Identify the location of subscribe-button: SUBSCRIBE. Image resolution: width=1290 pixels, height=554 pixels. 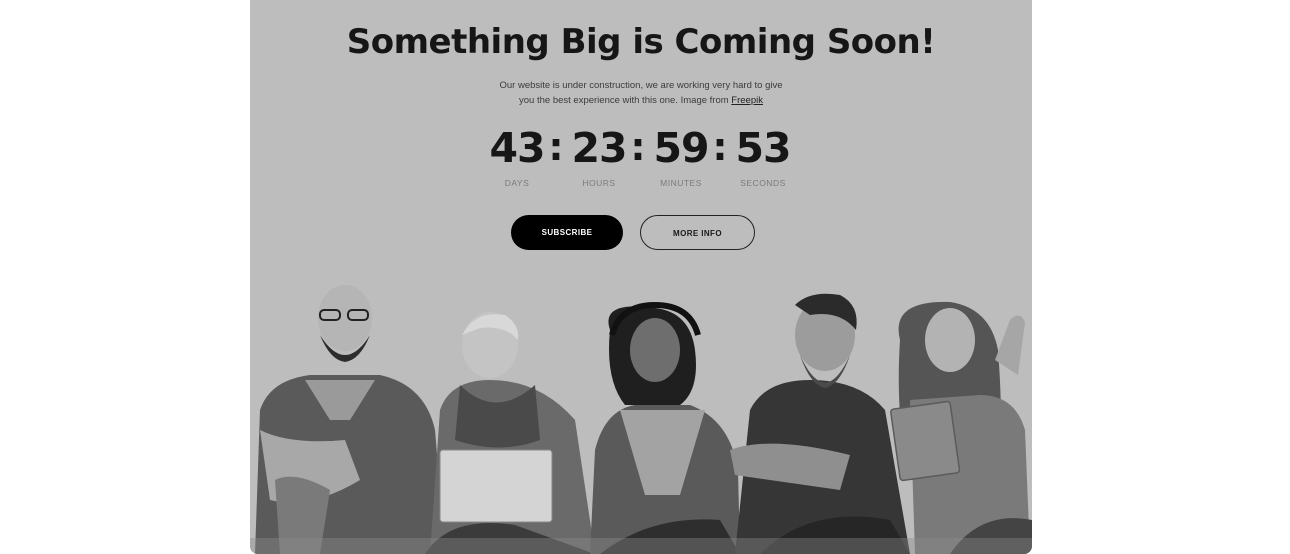
(567, 232).